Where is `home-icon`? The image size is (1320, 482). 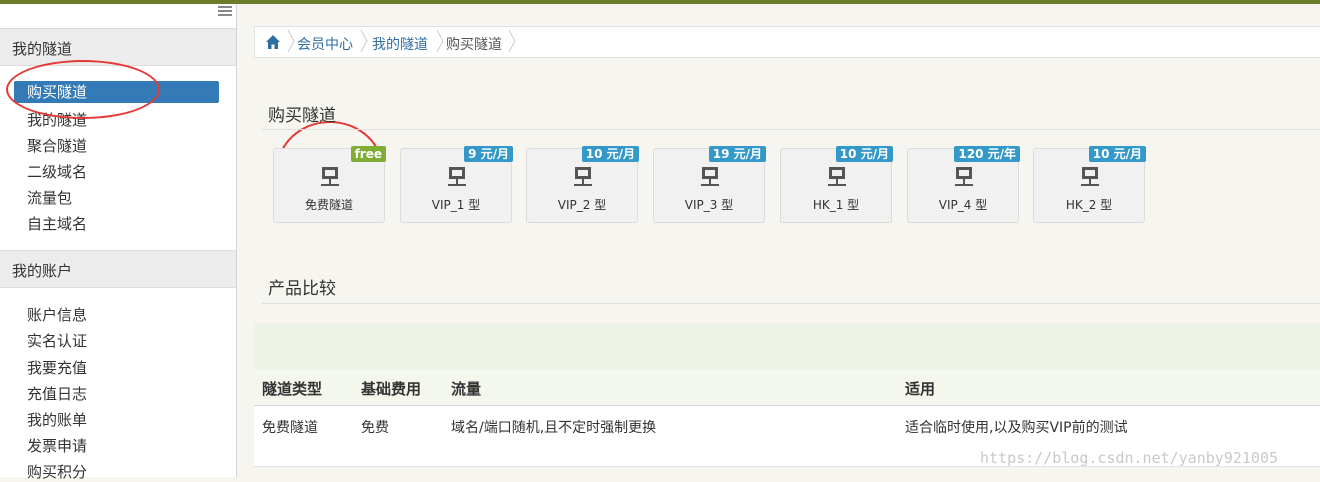
home-icon is located at coordinates (273, 42).